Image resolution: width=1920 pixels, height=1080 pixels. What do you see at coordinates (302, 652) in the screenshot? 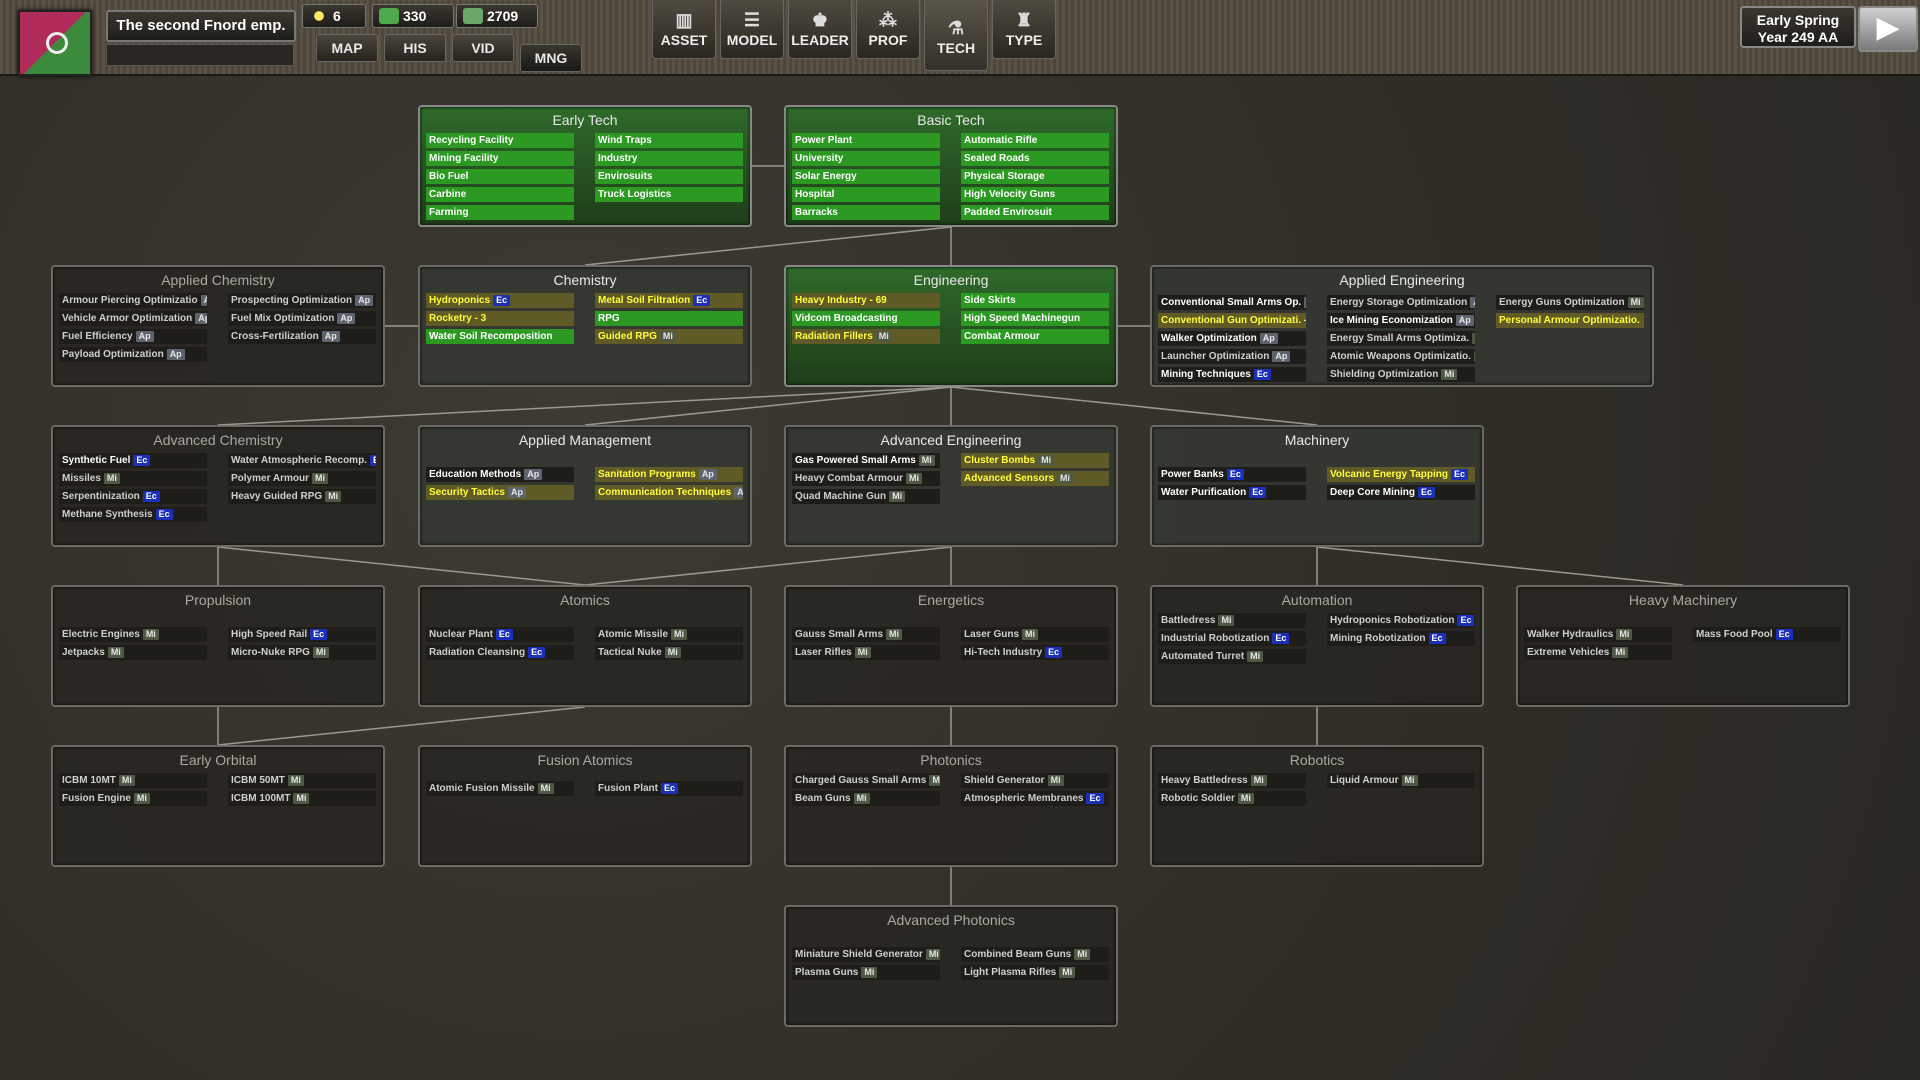
I see `tech-item: Micro-Nuke RPG Mi` at bounding box center [302, 652].